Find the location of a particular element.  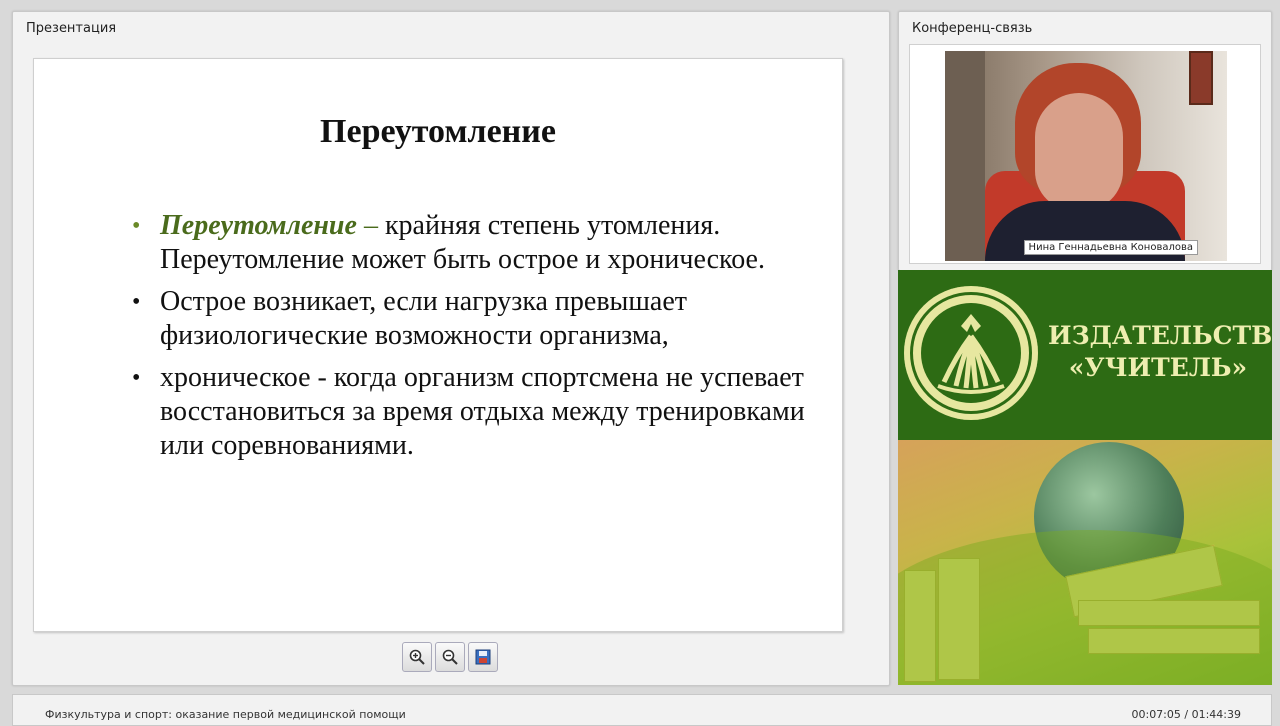

zoom-in-button is located at coordinates (417, 657).